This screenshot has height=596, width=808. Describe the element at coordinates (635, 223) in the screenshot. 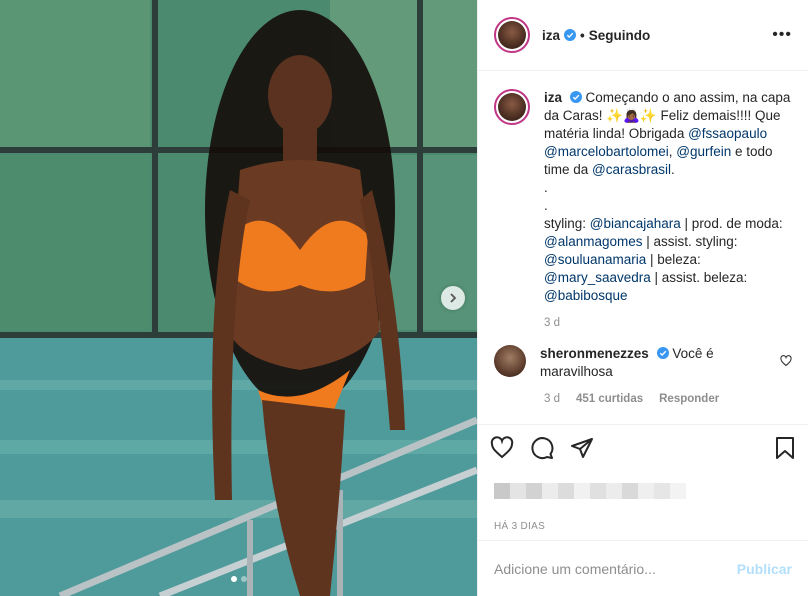

I see `caption-mention-link: @biancajahara` at that location.